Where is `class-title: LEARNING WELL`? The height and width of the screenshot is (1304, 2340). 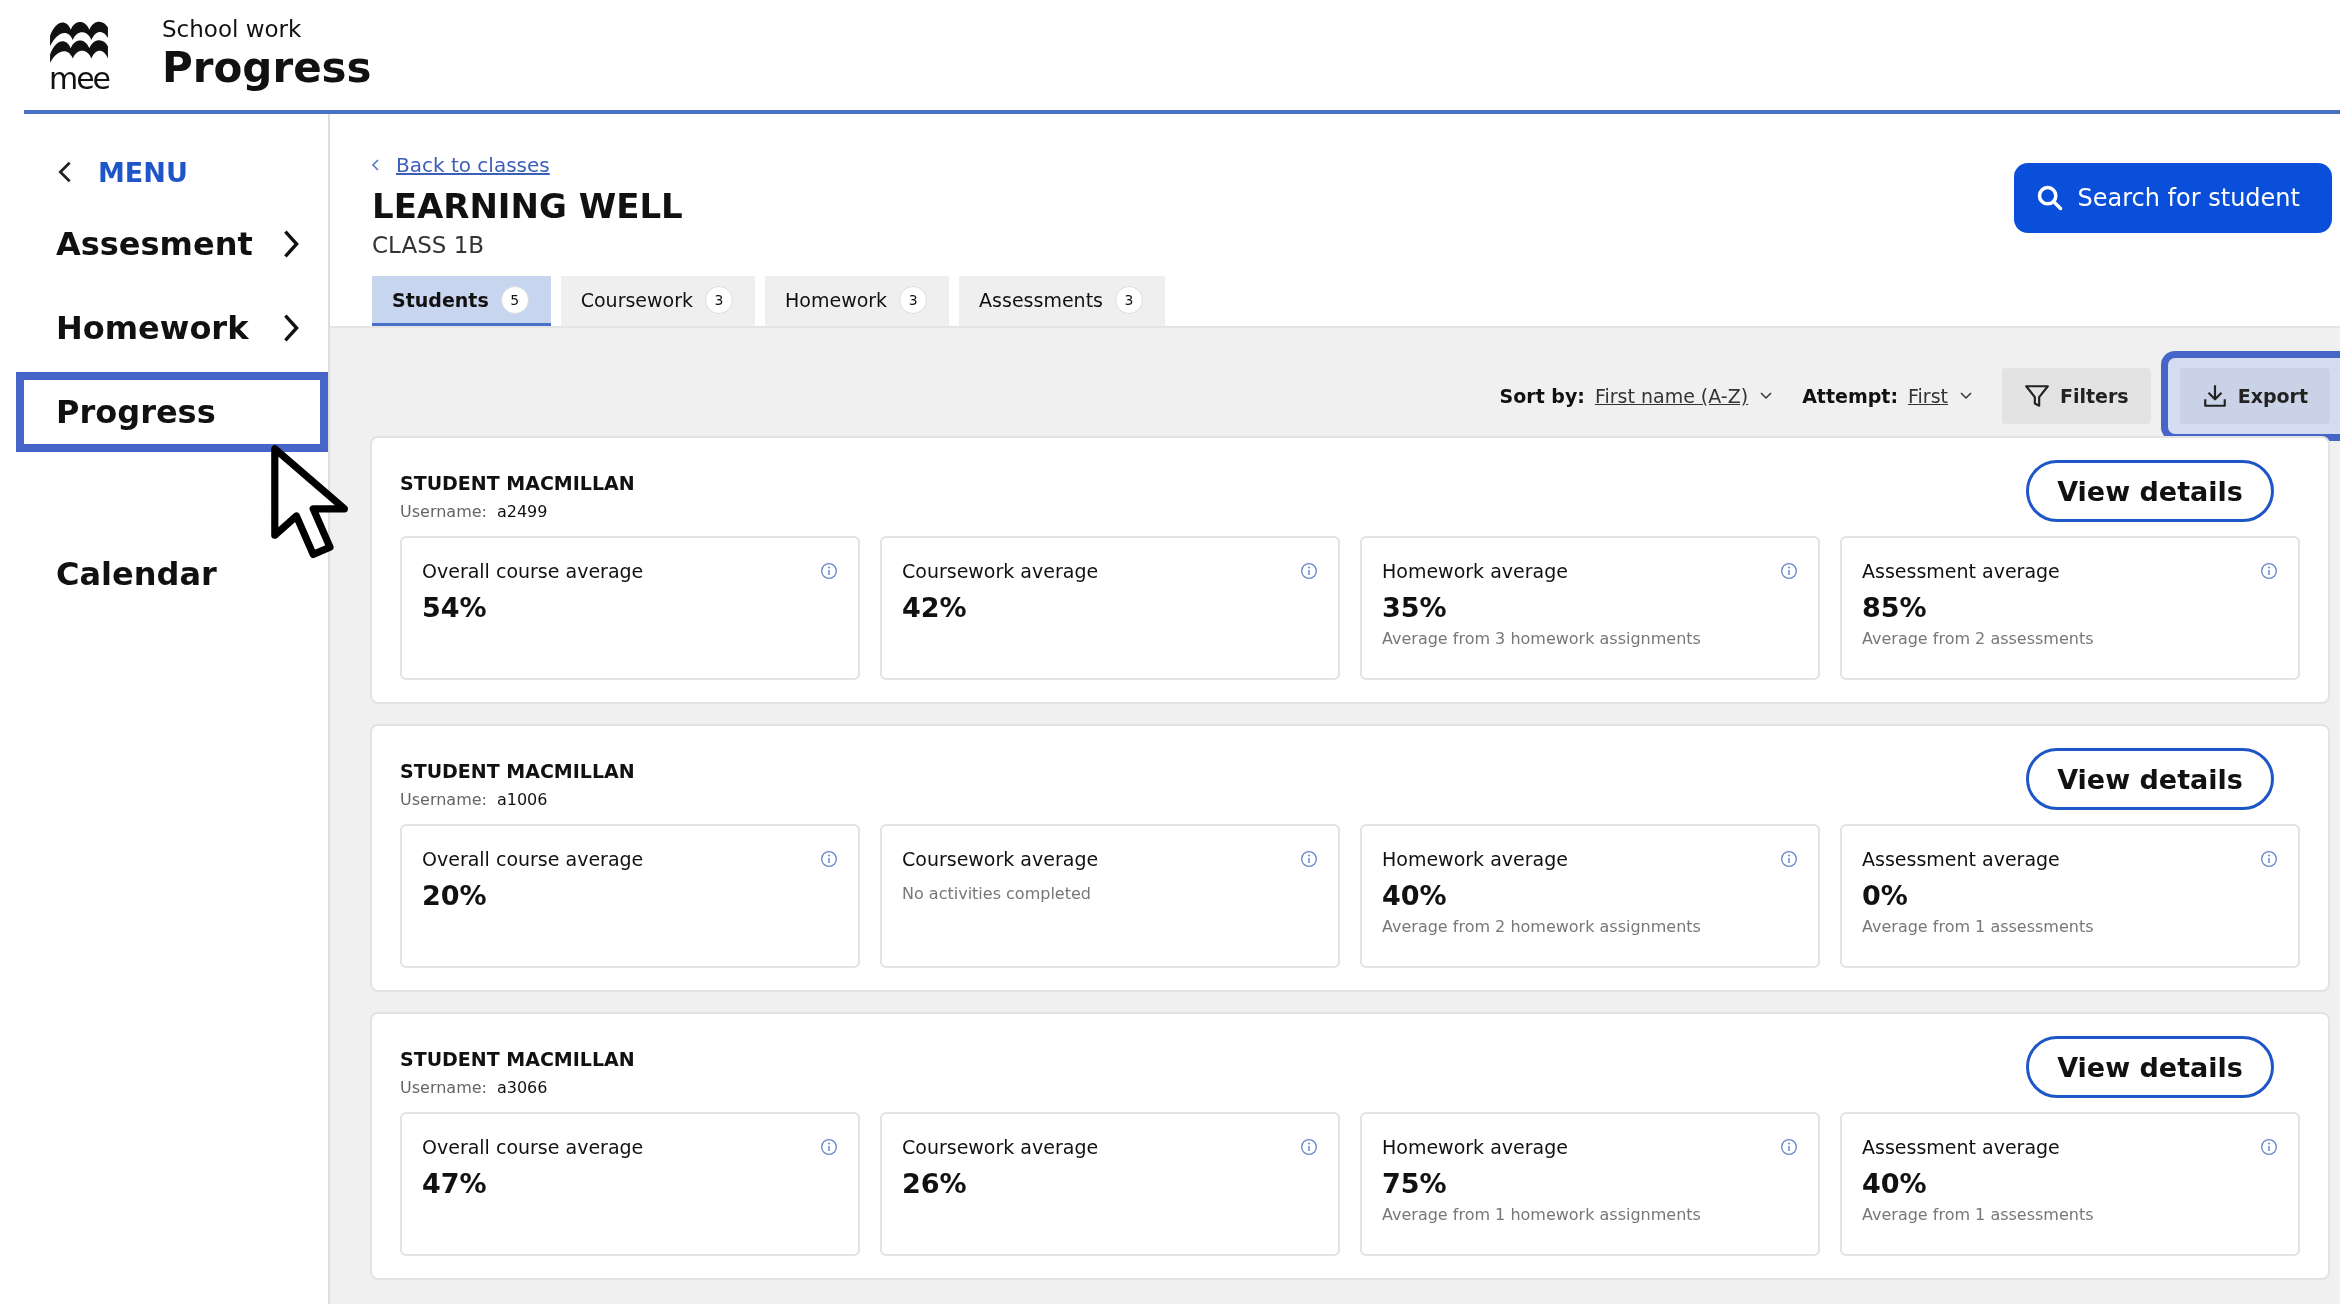 class-title: LEARNING WELL is located at coordinates (528, 206).